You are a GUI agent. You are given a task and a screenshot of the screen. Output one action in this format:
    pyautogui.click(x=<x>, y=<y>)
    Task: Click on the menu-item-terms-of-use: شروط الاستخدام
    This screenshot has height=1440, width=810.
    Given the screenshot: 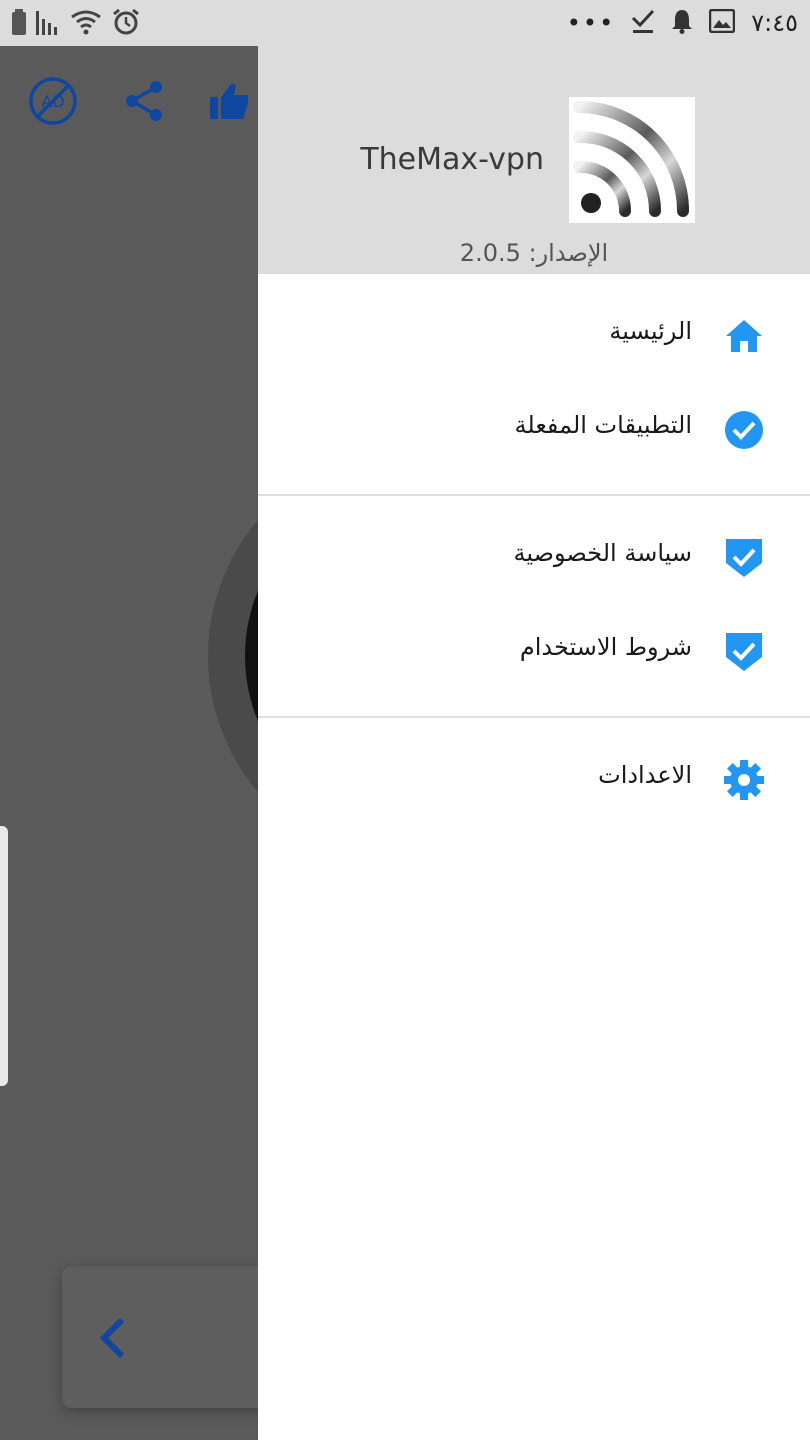 What is the action you would take?
    pyautogui.click(x=534, y=652)
    